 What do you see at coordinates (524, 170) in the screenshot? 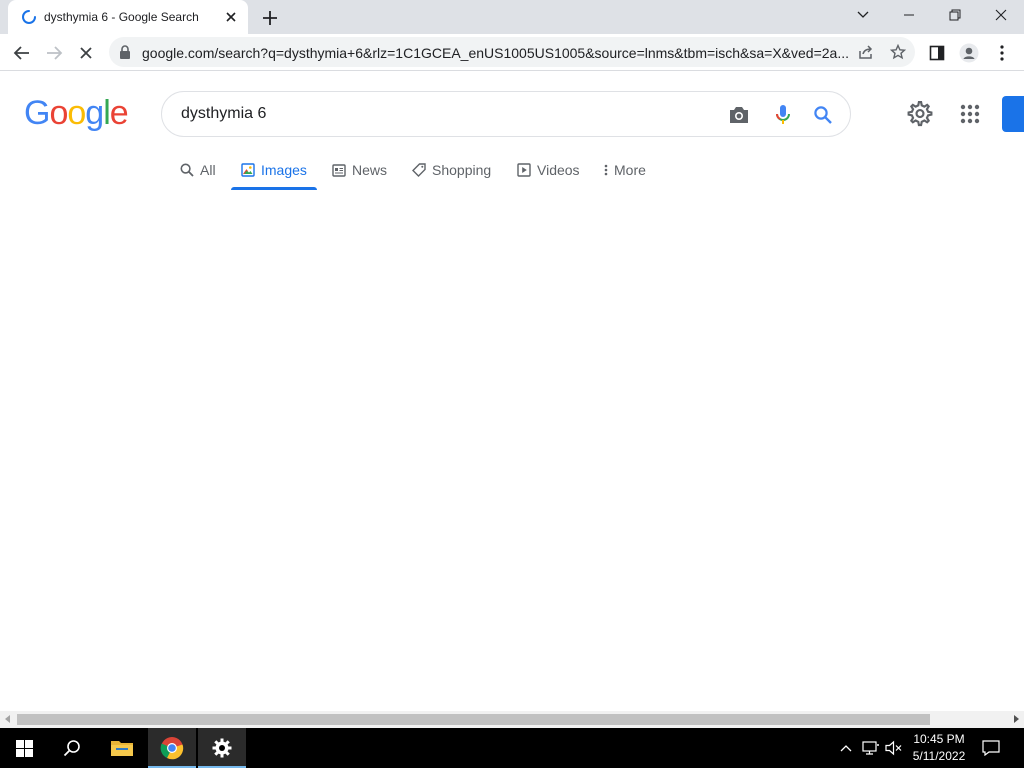
I see `play-icon` at bounding box center [524, 170].